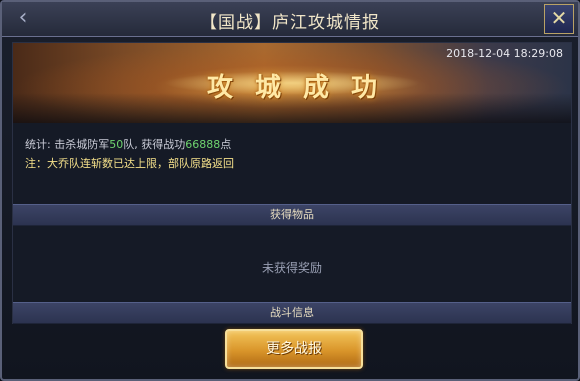 This screenshot has width=580, height=381. What do you see at coordinates (294, 349) in the screenshot?
I see `more-reports-button: 更多战报` at bounding box center [294, 349].